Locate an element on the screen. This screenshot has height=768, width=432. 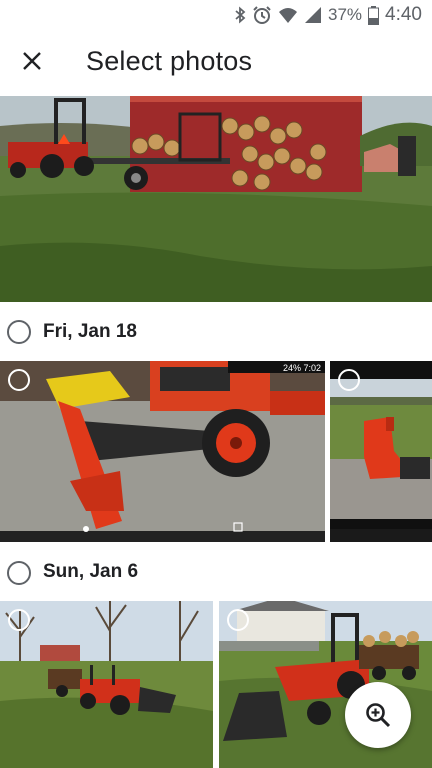
close-icon is located at coordinates (32, 61).